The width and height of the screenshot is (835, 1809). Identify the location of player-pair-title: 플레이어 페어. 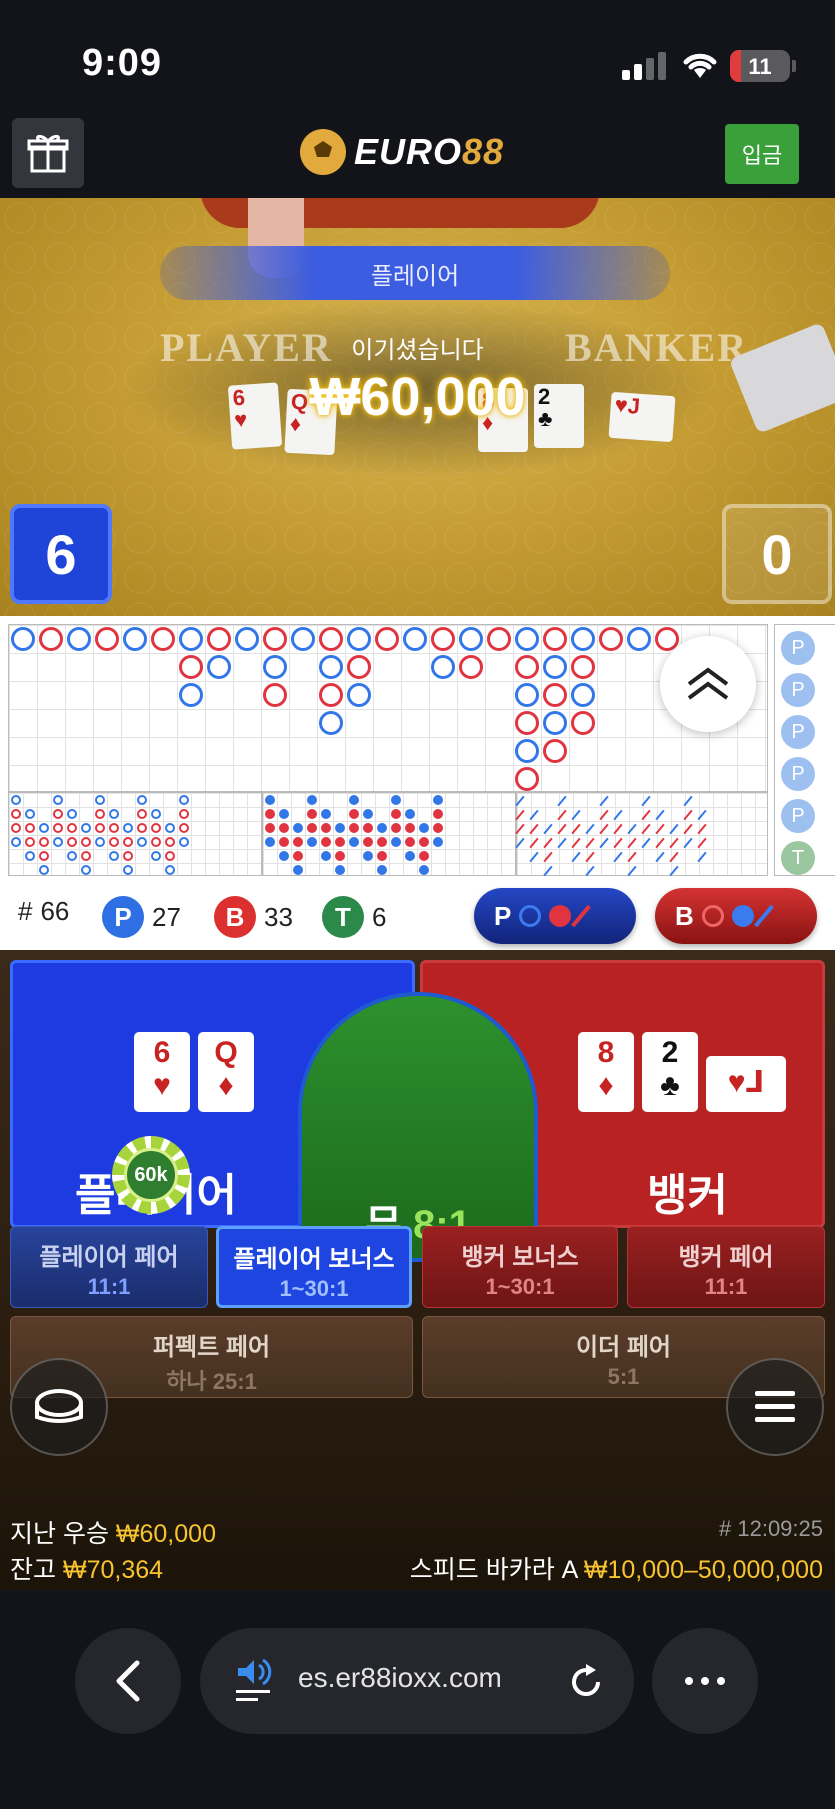
(109, 1257).